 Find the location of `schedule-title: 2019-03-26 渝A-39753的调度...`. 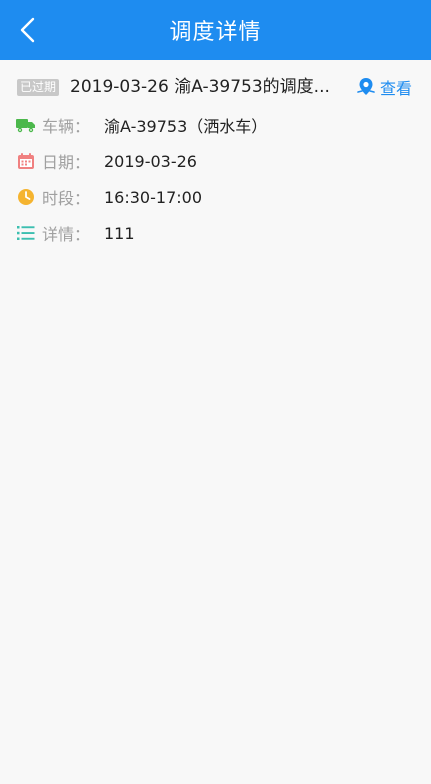

schedule-title: 2019-03-26 渝A-39753的调度... is located at coordinates (200, 87).